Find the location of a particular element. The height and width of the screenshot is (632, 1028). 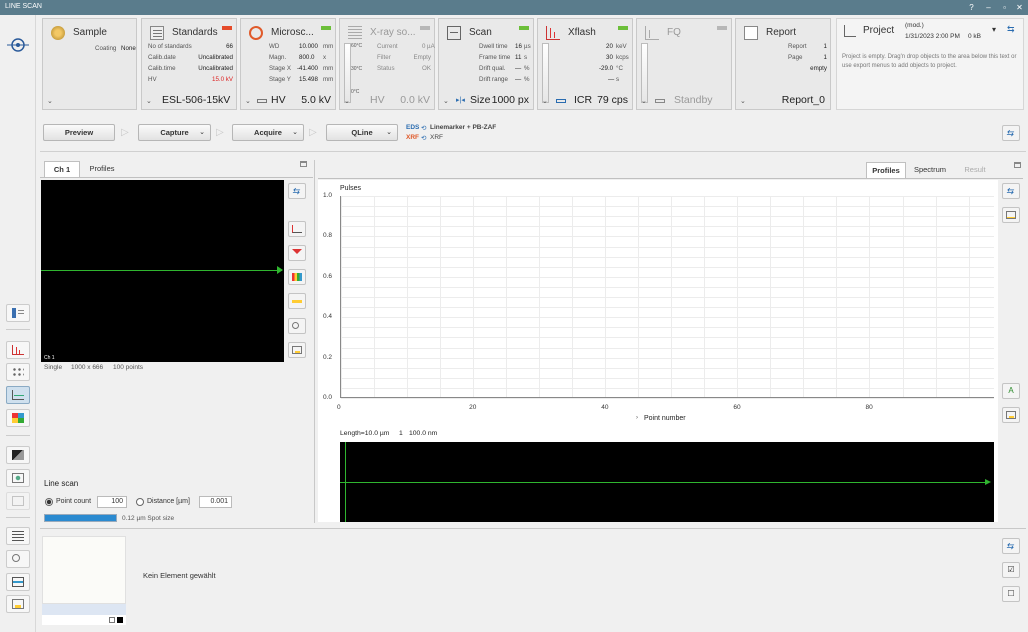

fq-card: FQ ⌄ Standby is located at coordinates (684, 64).